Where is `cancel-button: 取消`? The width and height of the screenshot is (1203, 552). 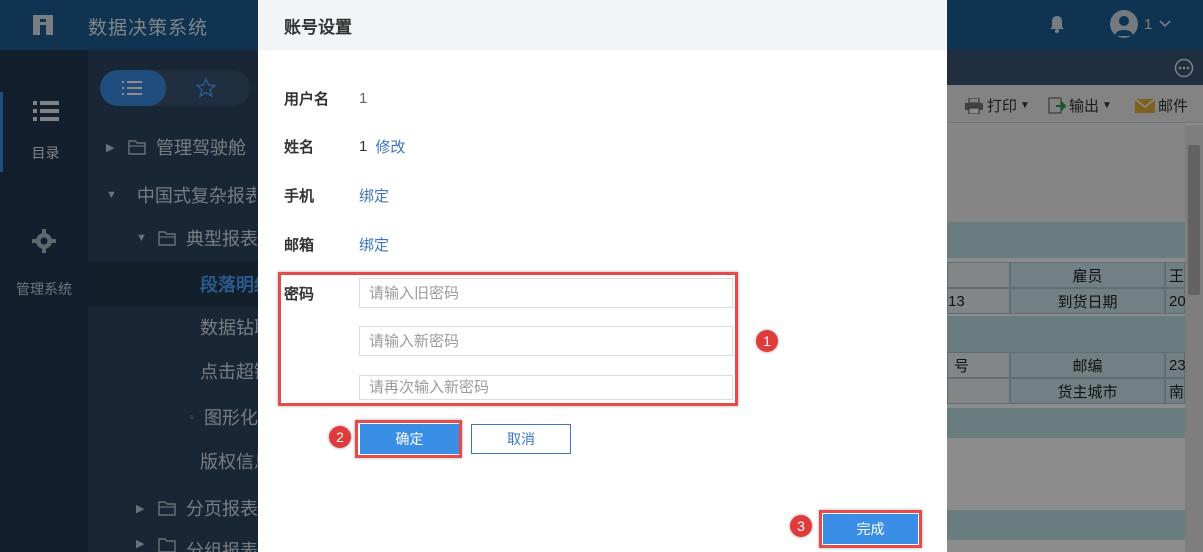 cancel-button: 取消 is located at coordinates (521, 439).